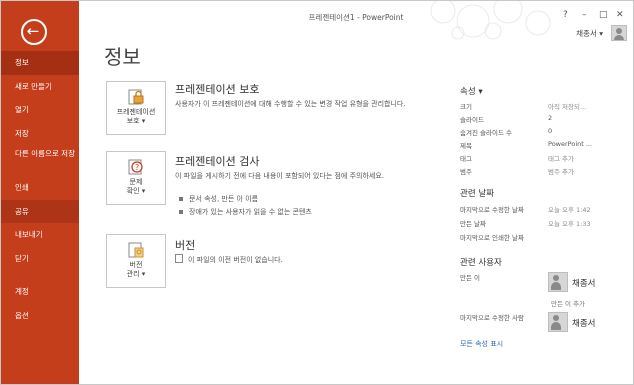 This screenshot has width=634, height=385. What do you see at coordinates (136, 97) in the screenshot?
I see `lock-icon` at bounding box center [136, 97].